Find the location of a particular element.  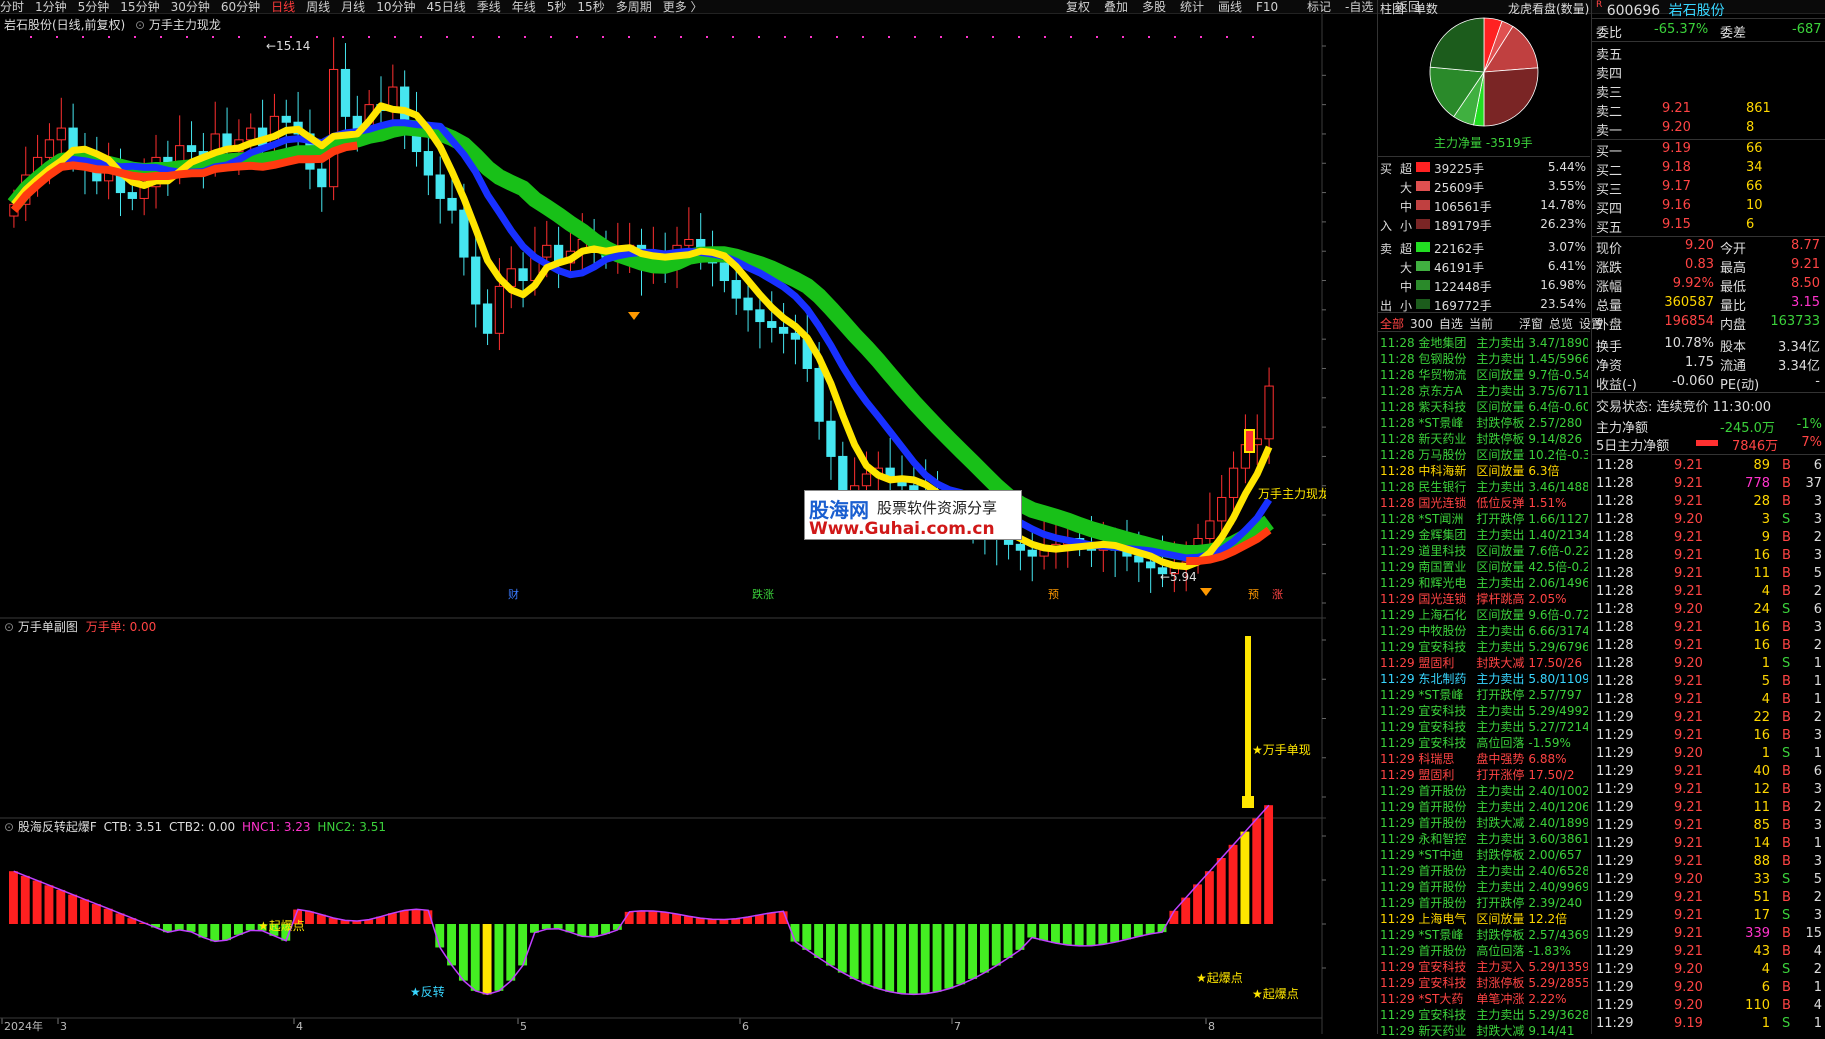

news-item: 11:29 首开股份 高位回落 -1.83% is located at coordinates (1484, 950).